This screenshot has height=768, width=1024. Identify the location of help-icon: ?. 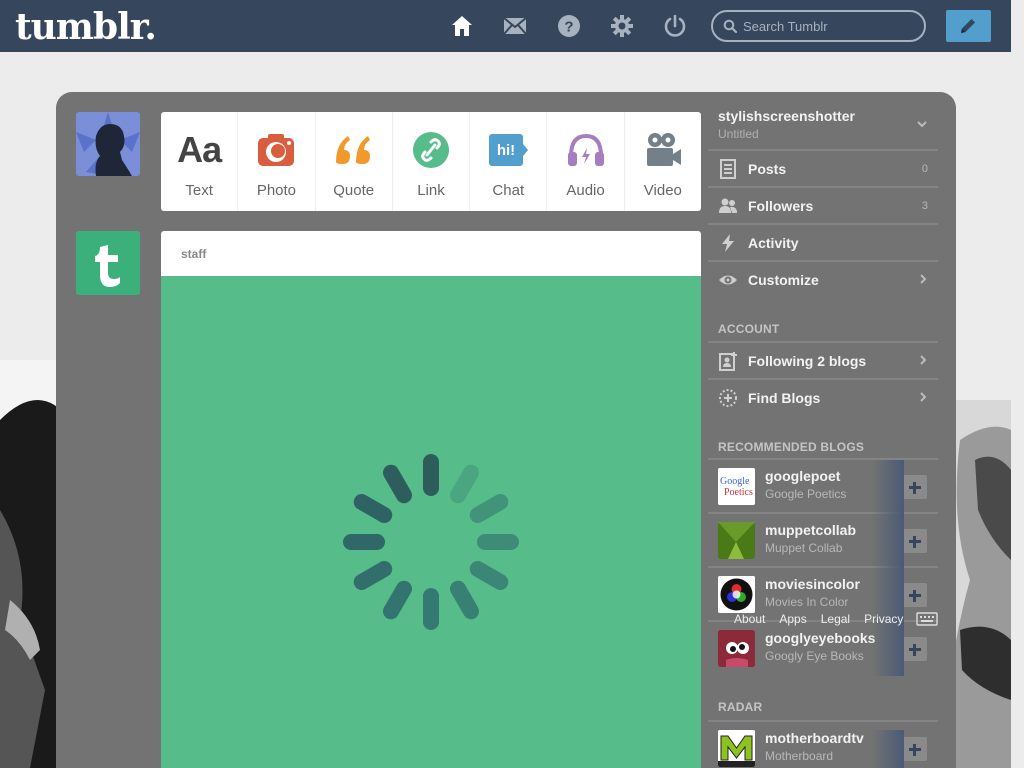
(569, 26).